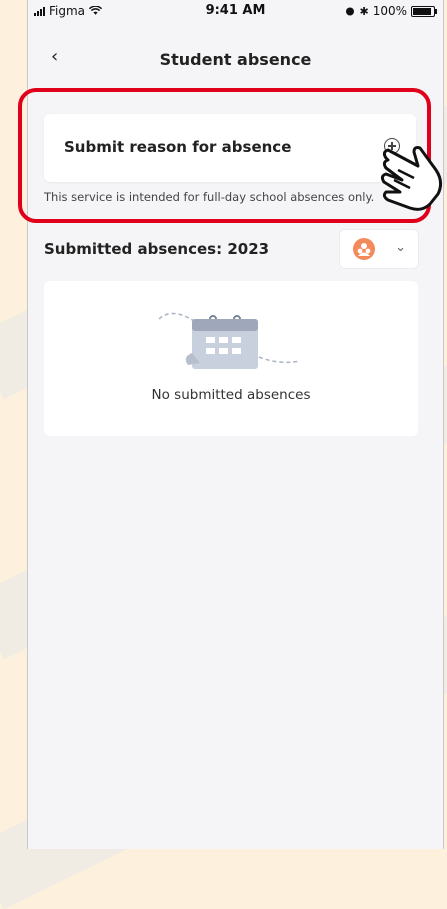 This screenshot has height=909, width=447. I want to click on empty-state-text: No submitted absences, so click(231, 395).